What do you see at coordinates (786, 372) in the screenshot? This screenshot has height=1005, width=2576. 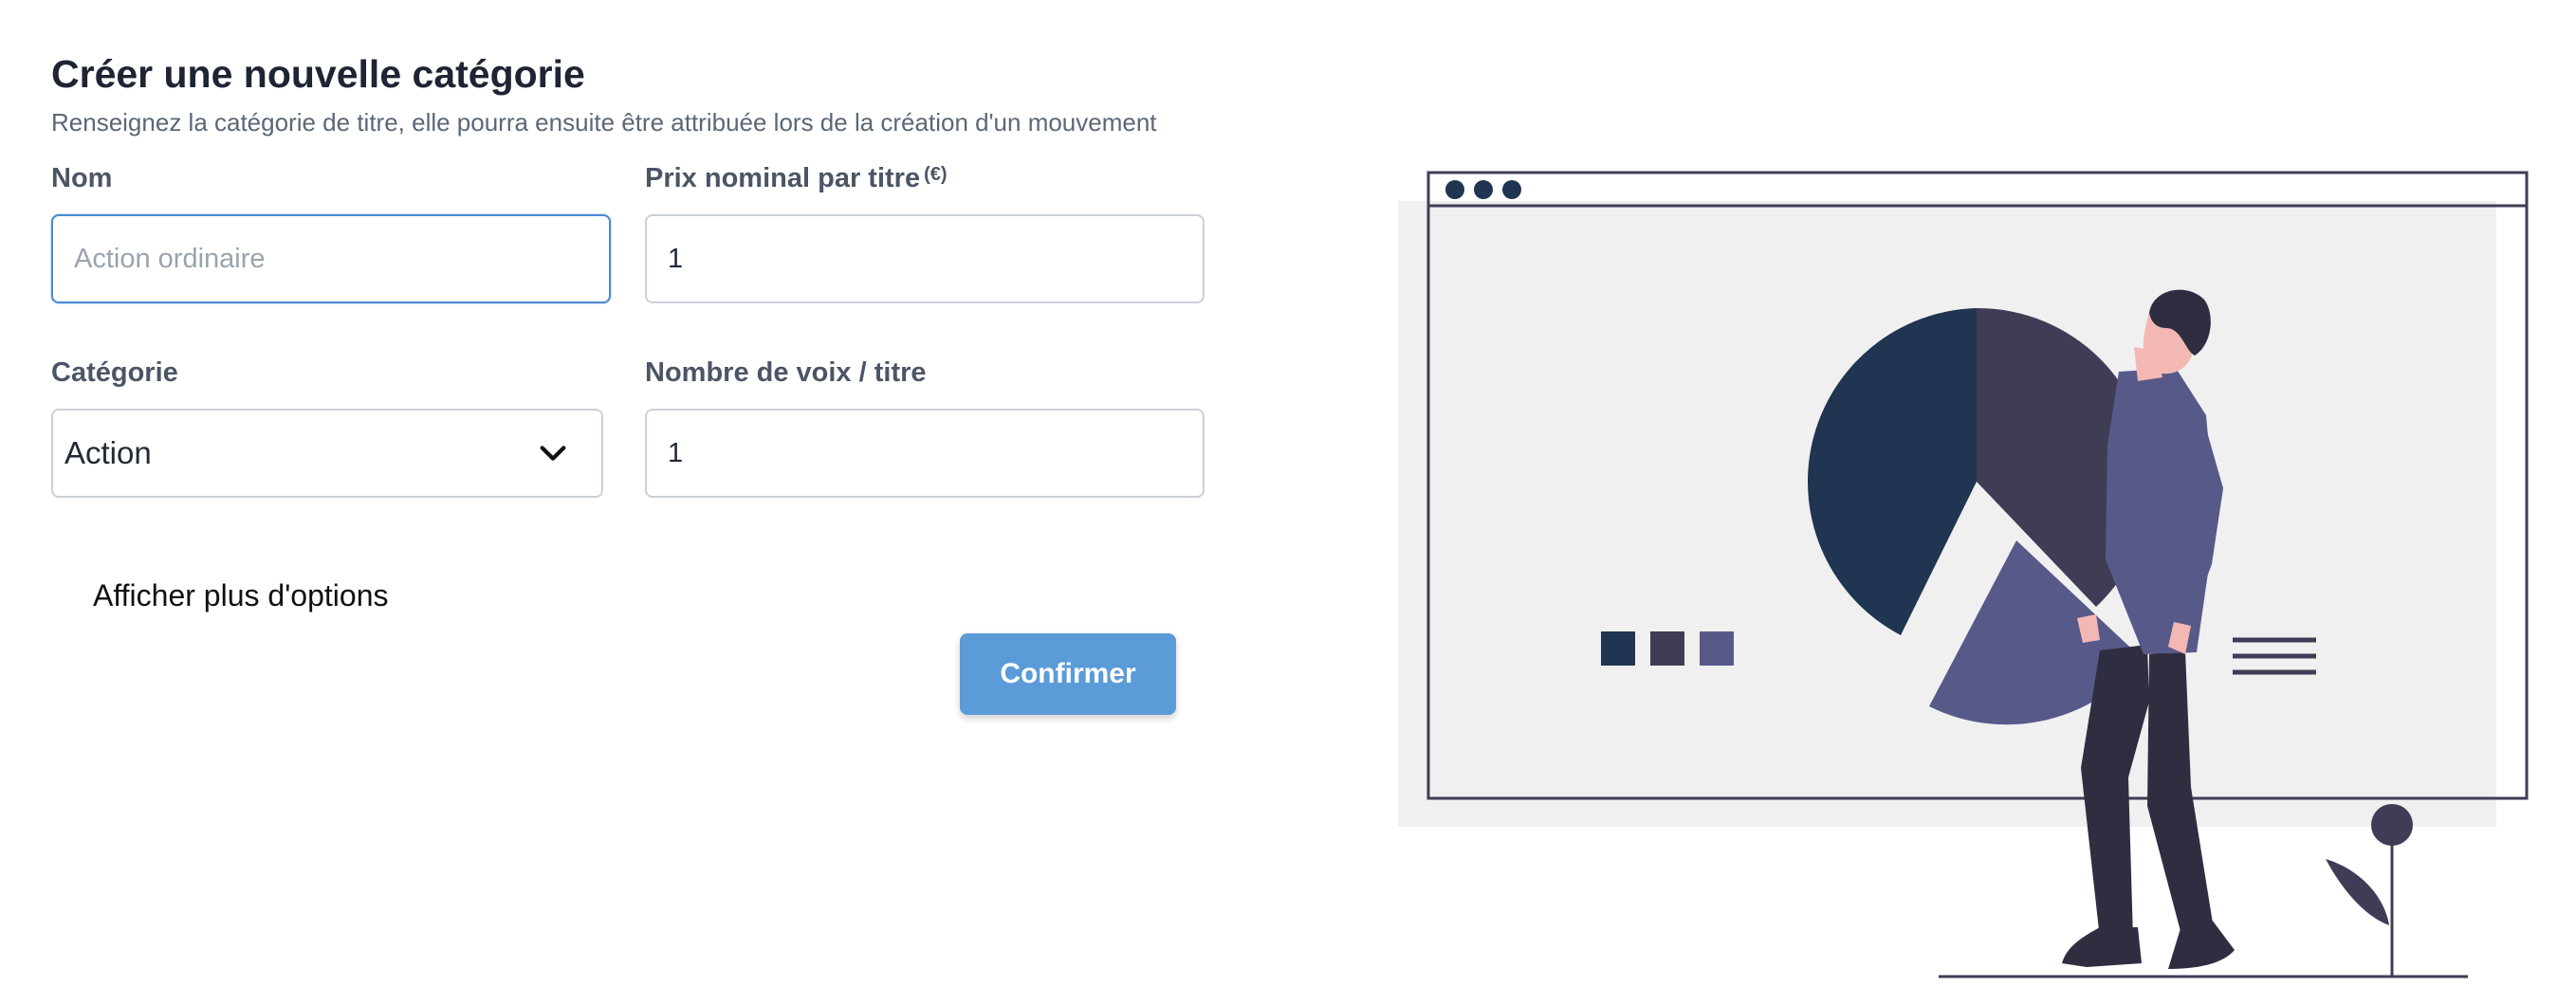 I see `votes-label: Nombre de voix / titre` at bounding box center [786, 372].